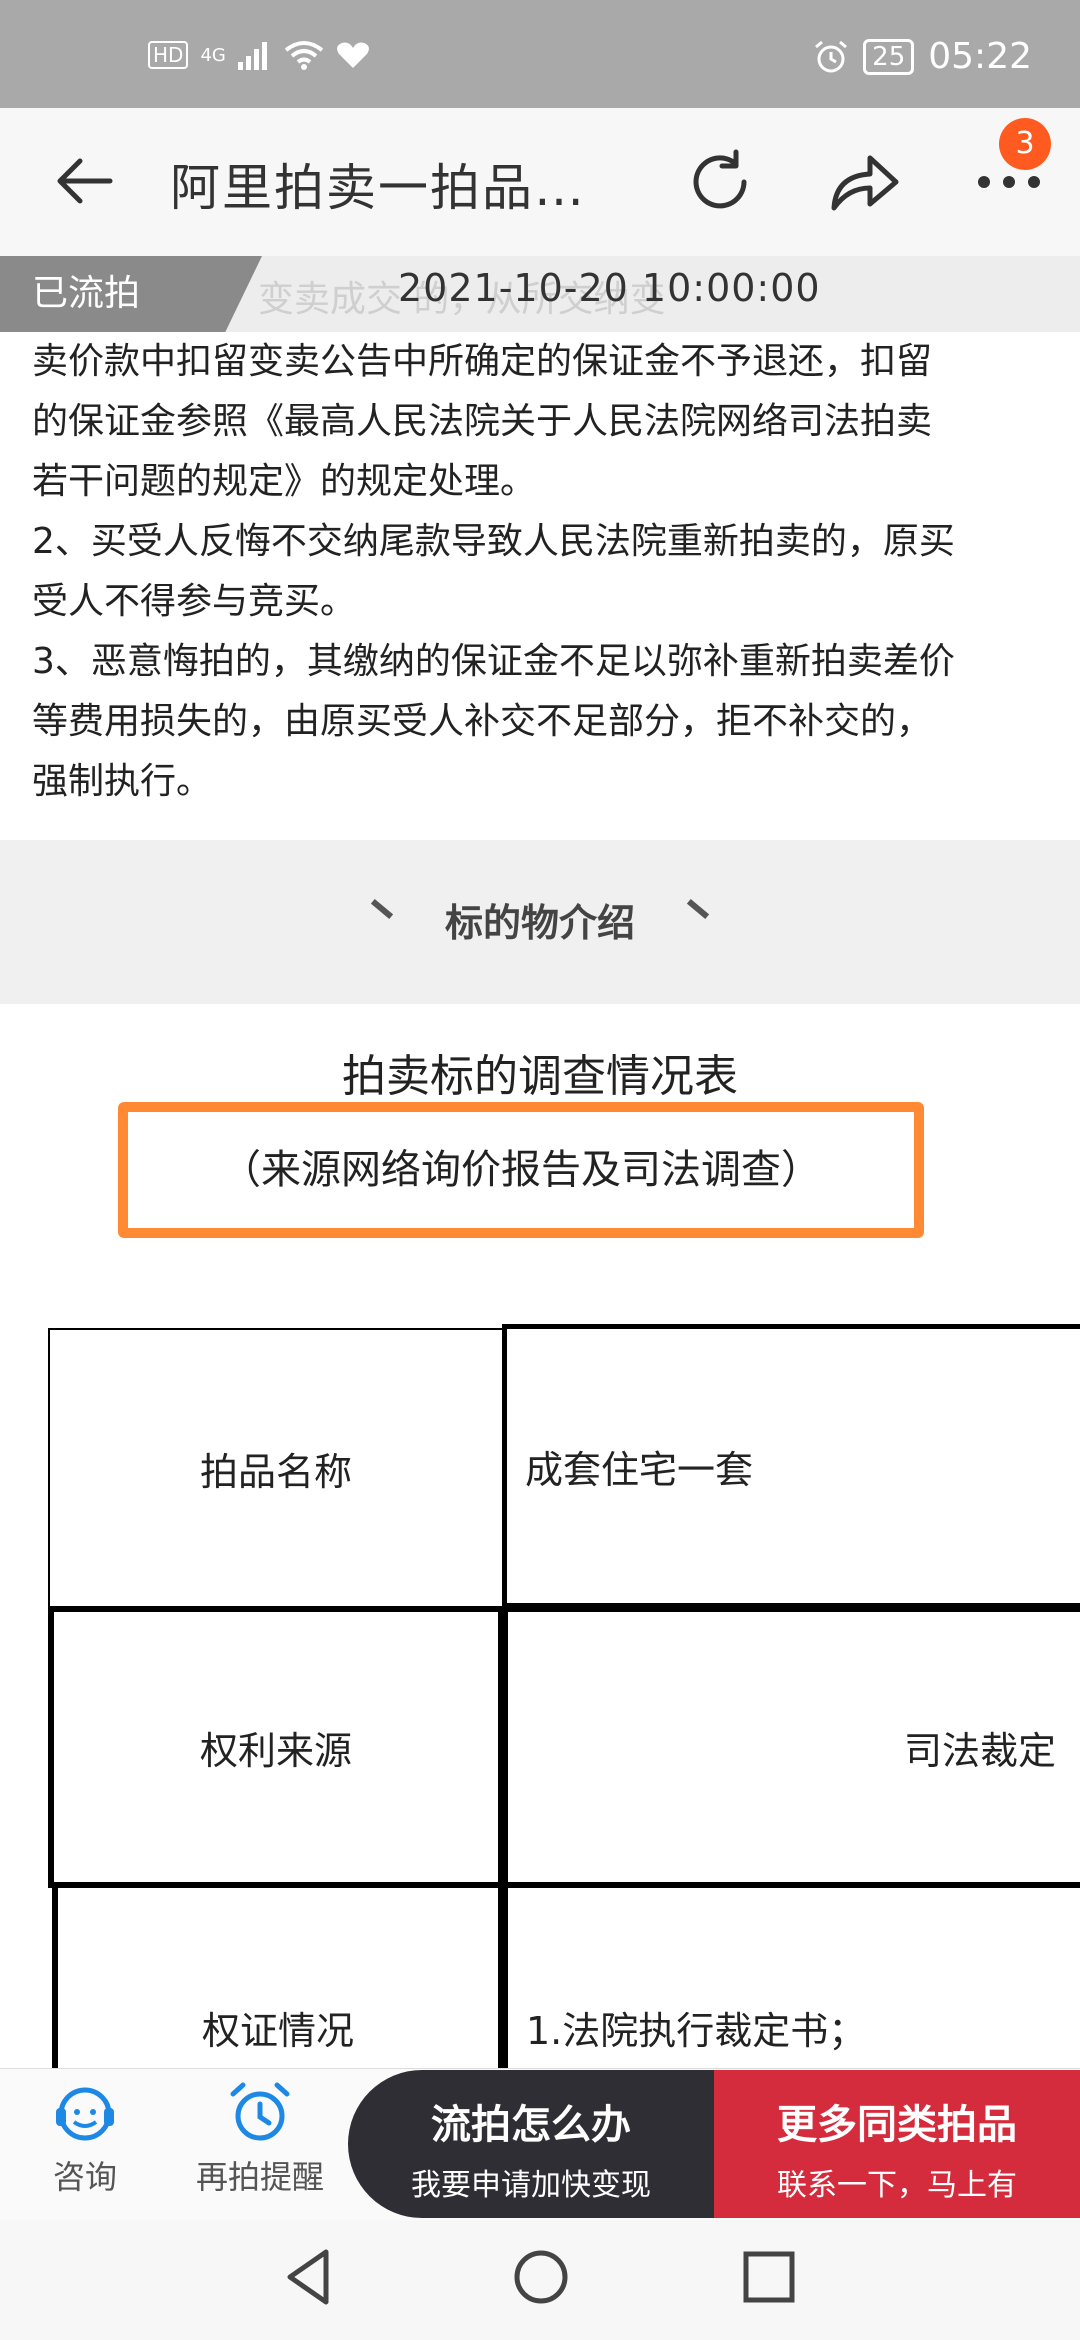 Image resolution: width=1080 pixels, height=2340 pixels. Describe the element at coordinates (493, 541) in the screenshot. I see `rules-line: 2、买受人反悔不交纳尾款导致人民法院重新拍卖的，原买` at that location.